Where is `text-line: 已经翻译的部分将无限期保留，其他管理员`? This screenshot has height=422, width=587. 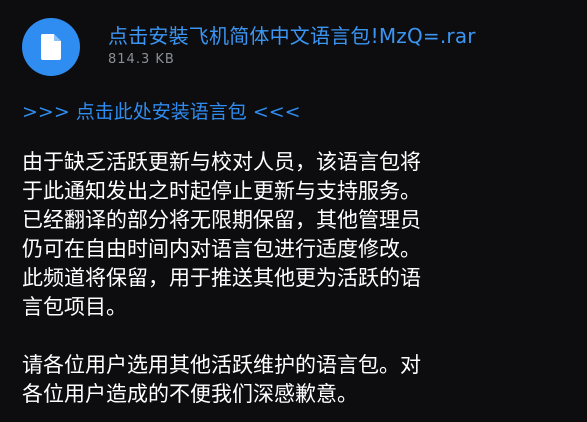
text-line: 已经翻译的部分将无限期保留，其他管理员 is located at coordinates (221, 220).